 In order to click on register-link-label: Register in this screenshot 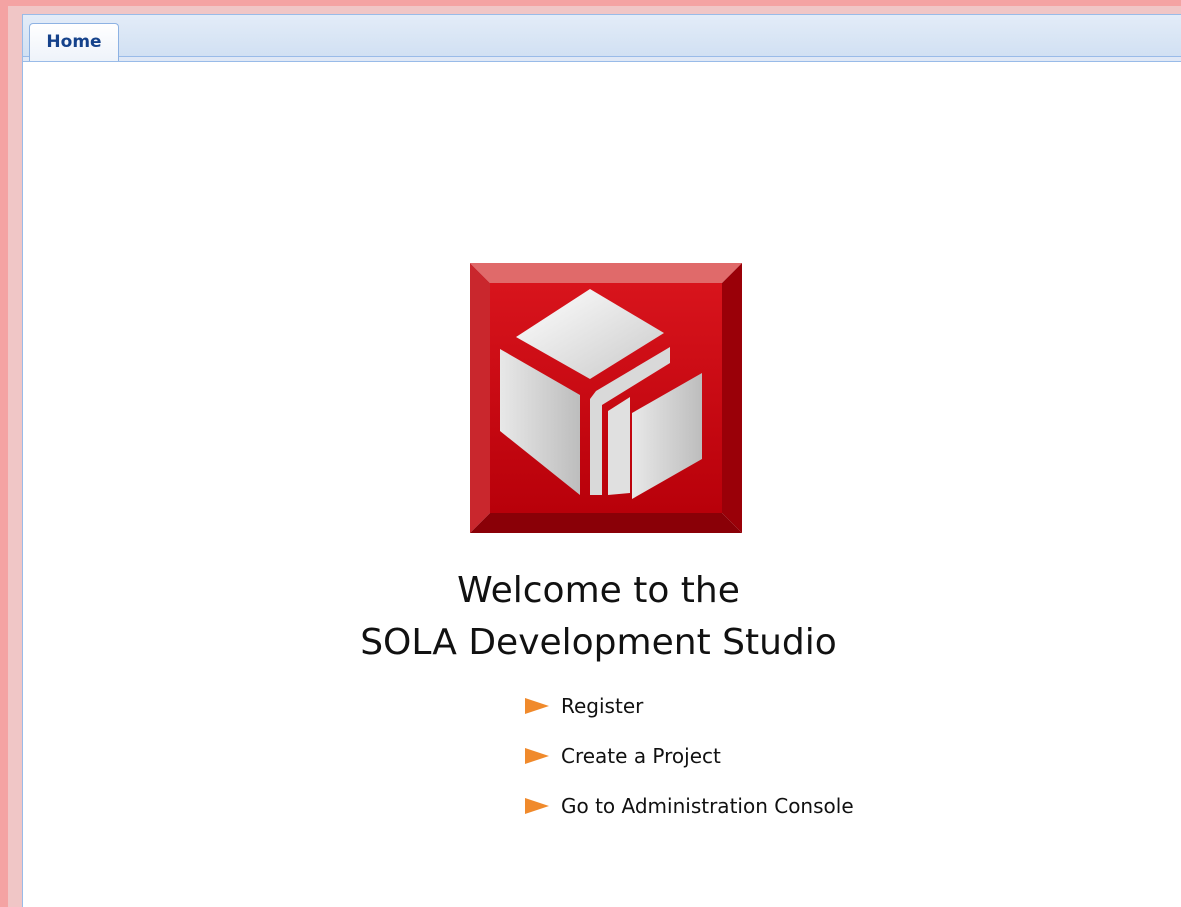, I will do `click(602, 706)`.